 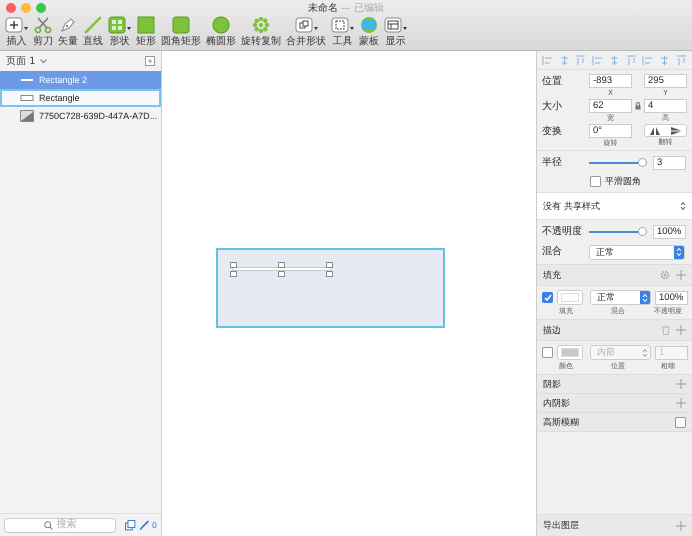 I want to click on value-field: 295, so click(x=665, y=81).